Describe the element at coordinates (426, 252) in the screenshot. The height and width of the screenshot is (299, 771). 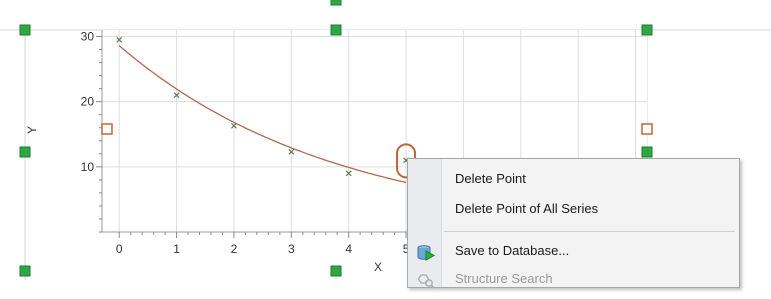
I see `database-save-icon` at that location.